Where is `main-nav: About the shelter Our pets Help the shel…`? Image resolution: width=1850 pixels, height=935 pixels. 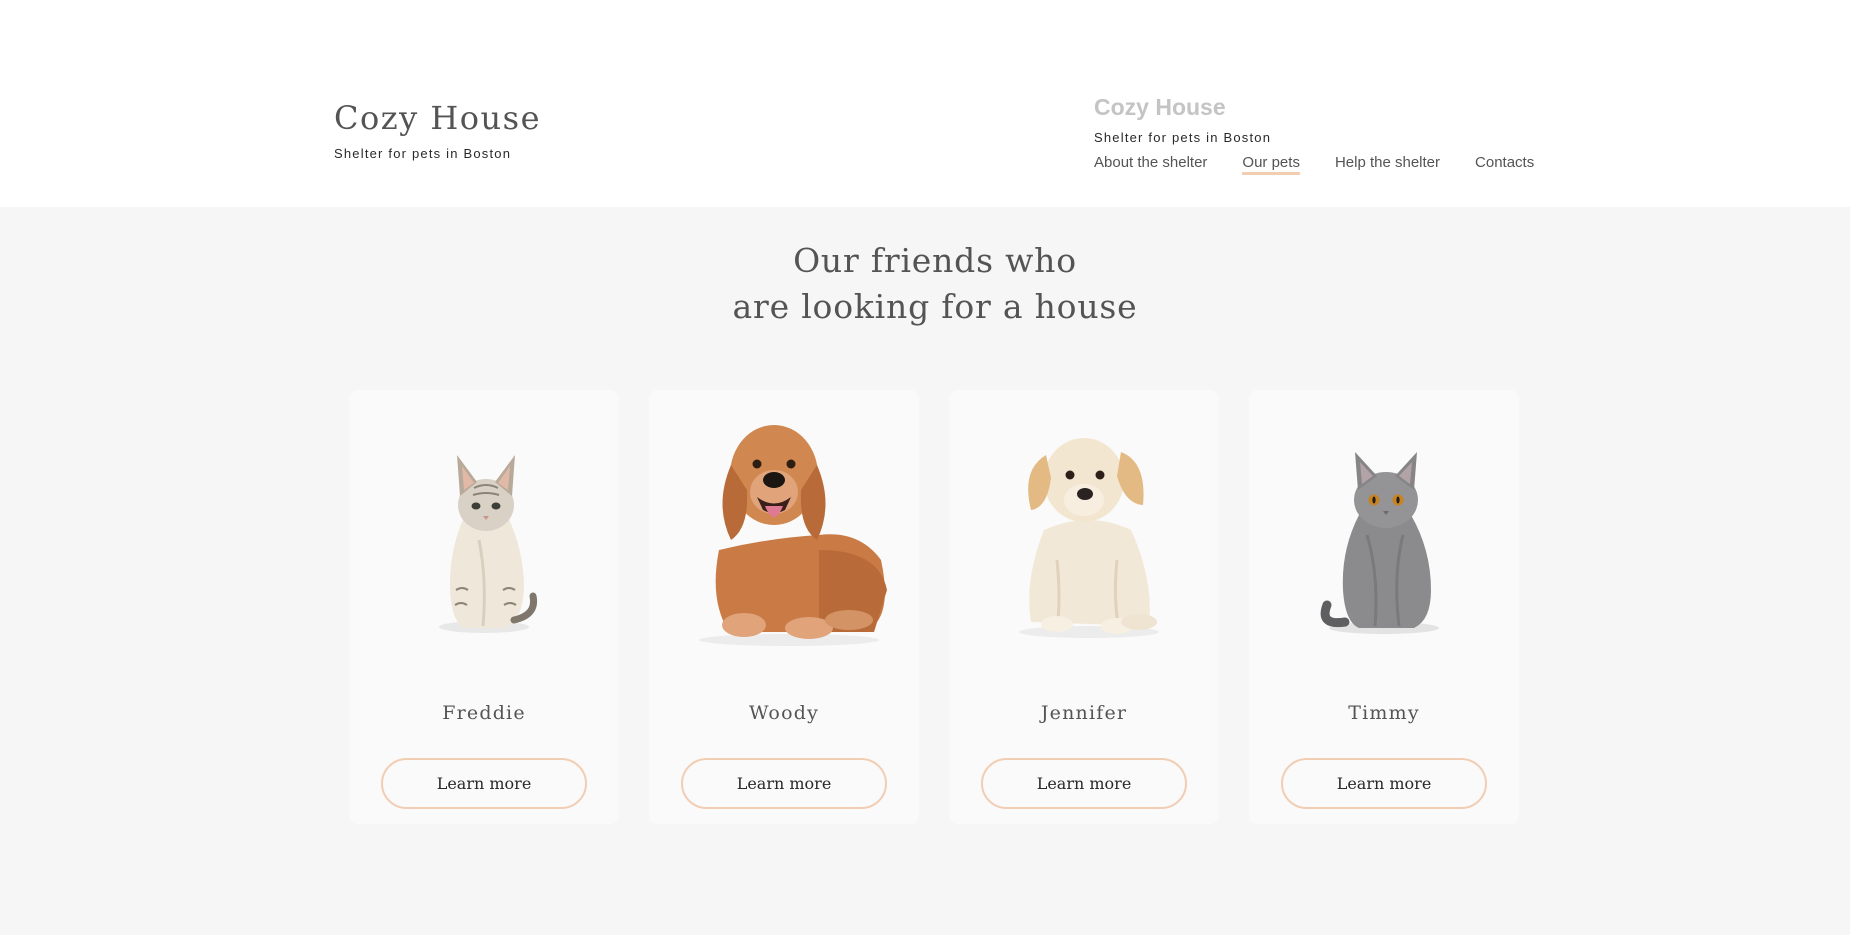 main-nav: About the shelter Our pets Help the shel… is located at coordinates (1314, 164).